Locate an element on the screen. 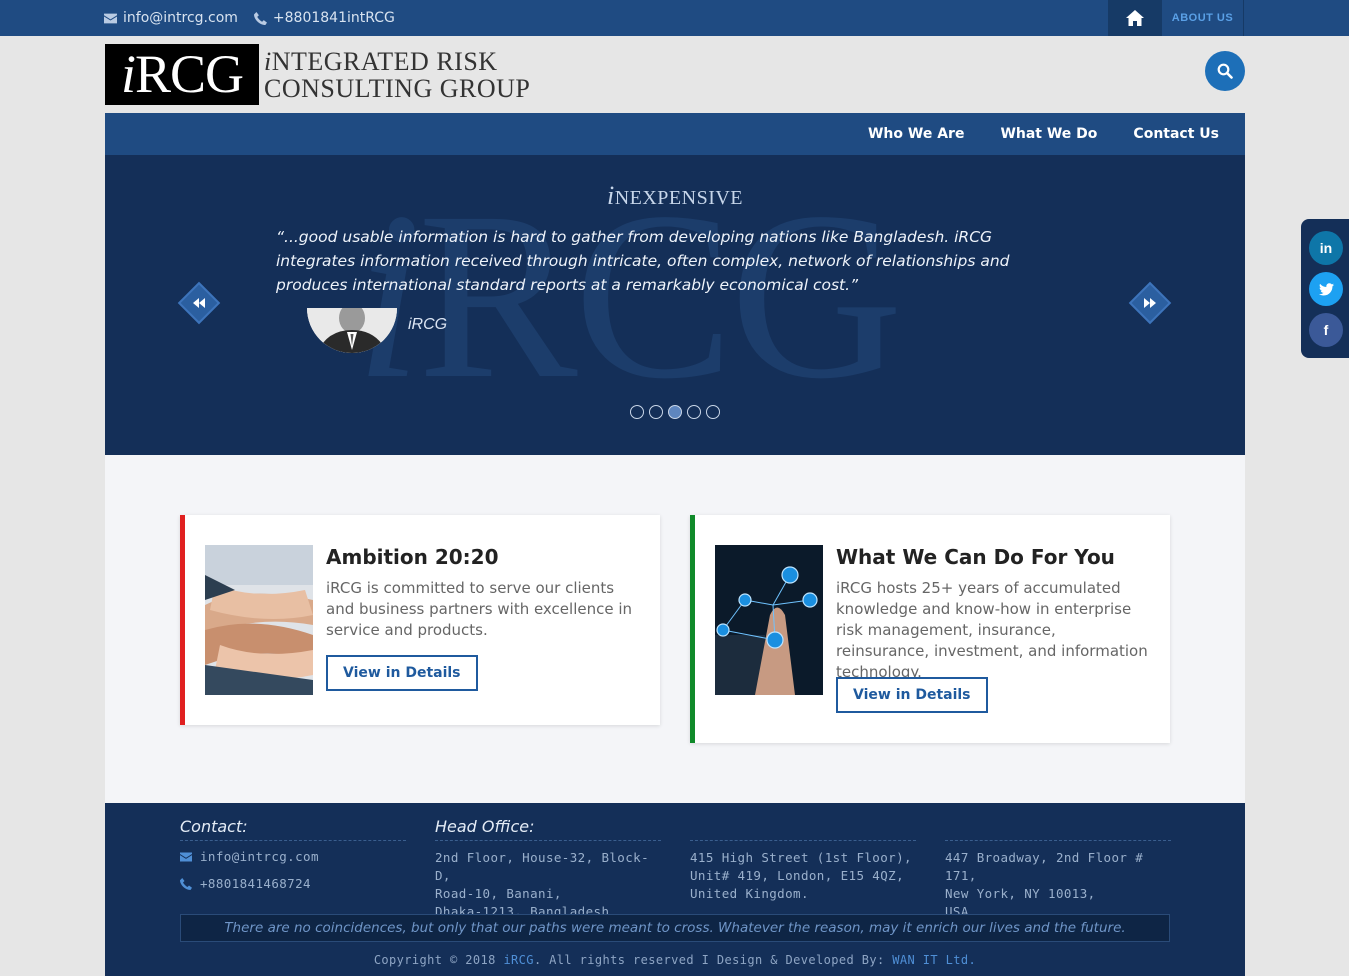 This screenshot has width=1349, height=976. social-sidebar: in t f is located at coordinates (1325, 288).